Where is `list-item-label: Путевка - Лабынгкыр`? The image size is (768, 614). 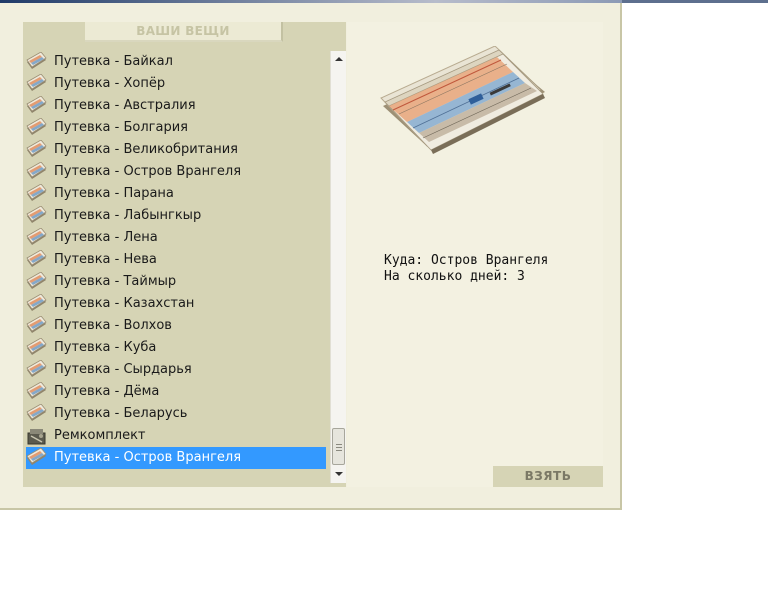
list-item-label: Путевка - Лабынгкыр is located at coordinates (128, 215).